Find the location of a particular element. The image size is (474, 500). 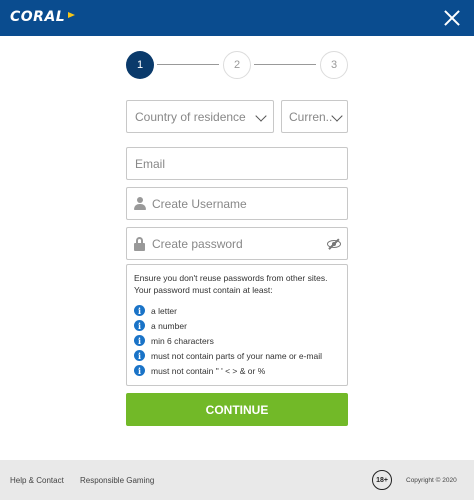

password-field is located at coordinates (237, 243).